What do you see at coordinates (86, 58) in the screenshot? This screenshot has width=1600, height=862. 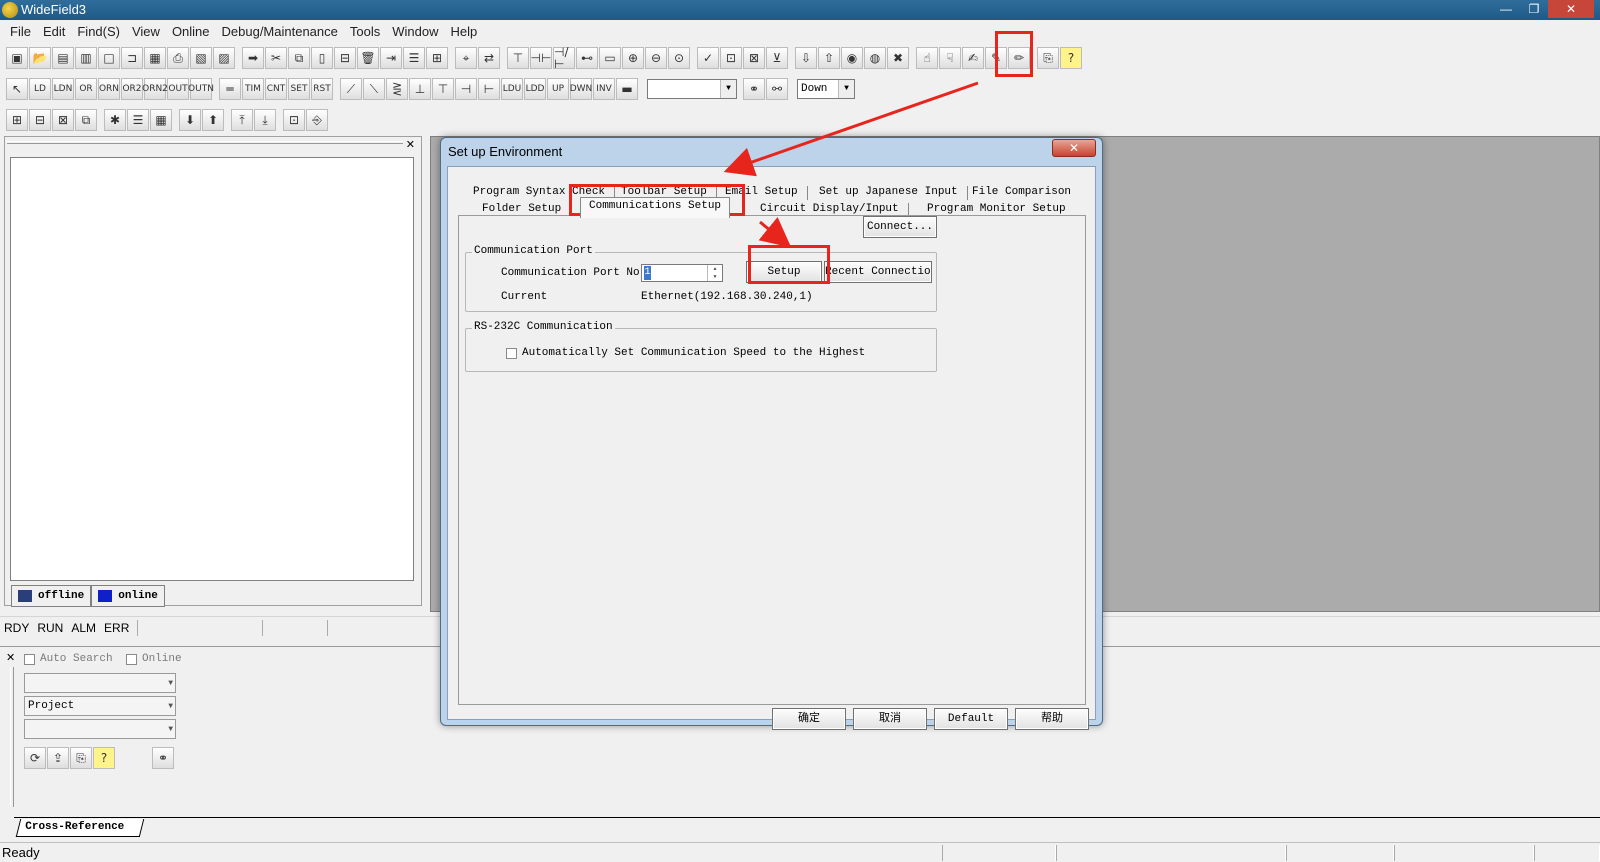 I see `print-project-icon: ▥` at bounding box center [86, 58].